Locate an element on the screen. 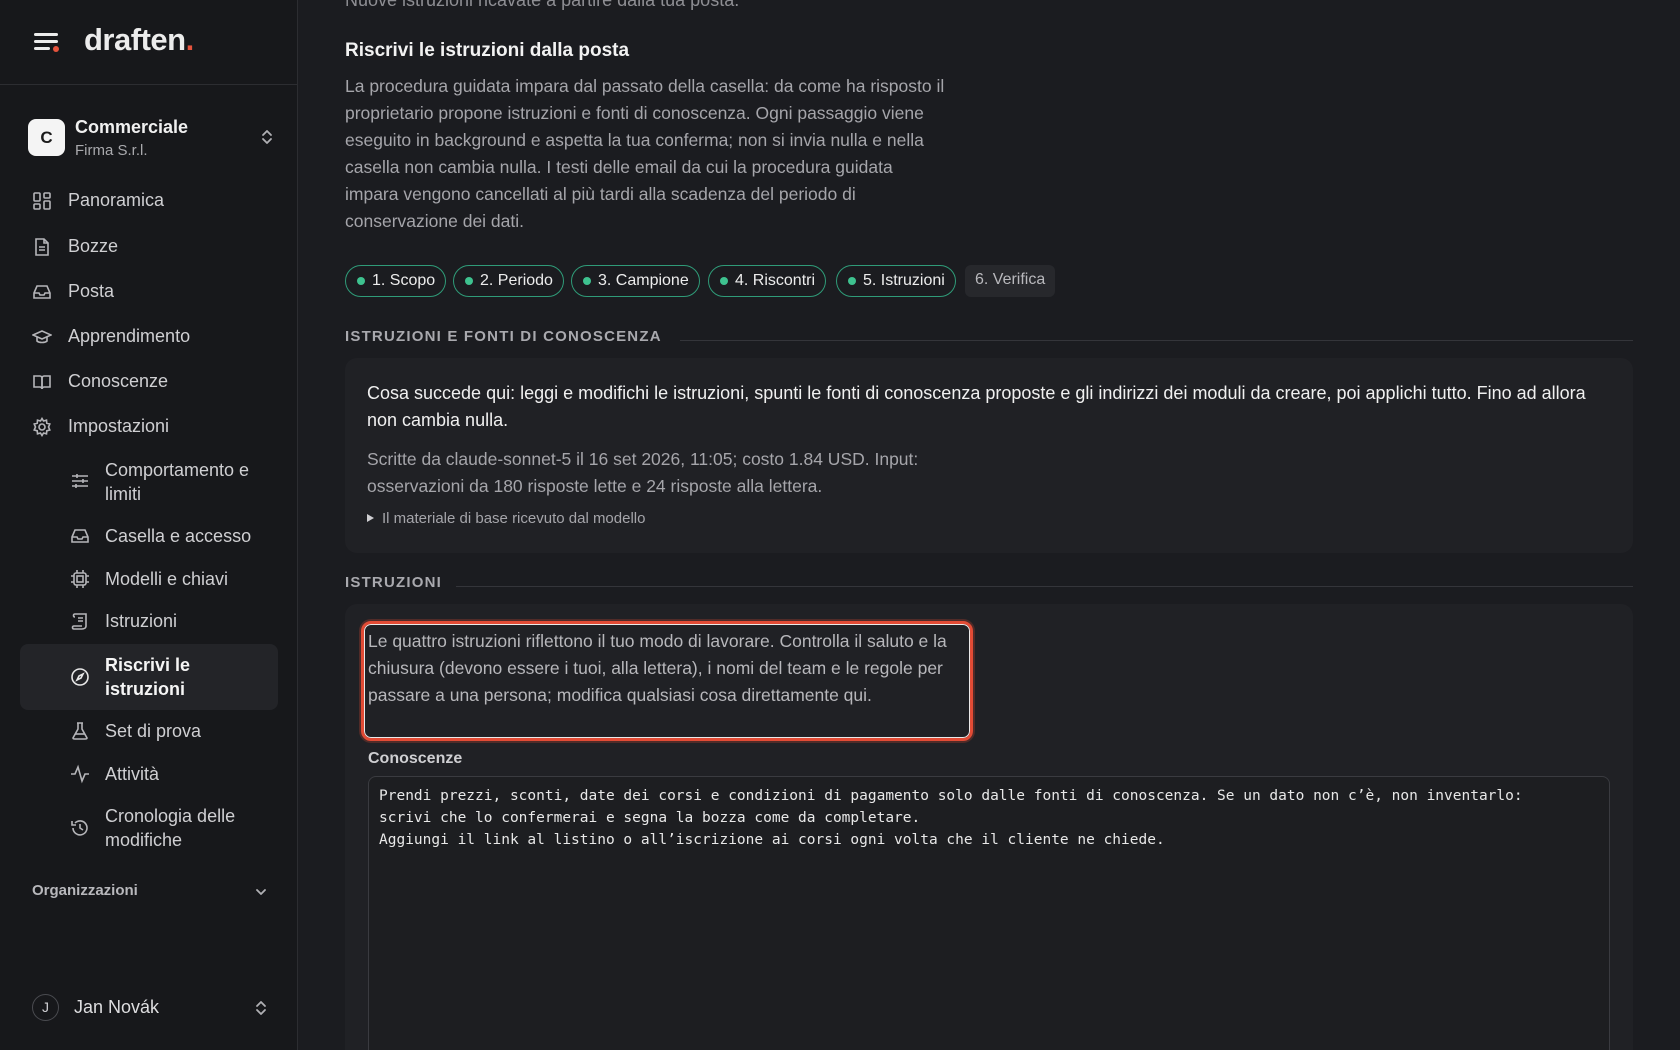  sidebar-subitem-modelli: Modelli e chiavi is located at coordinates (149, 580).